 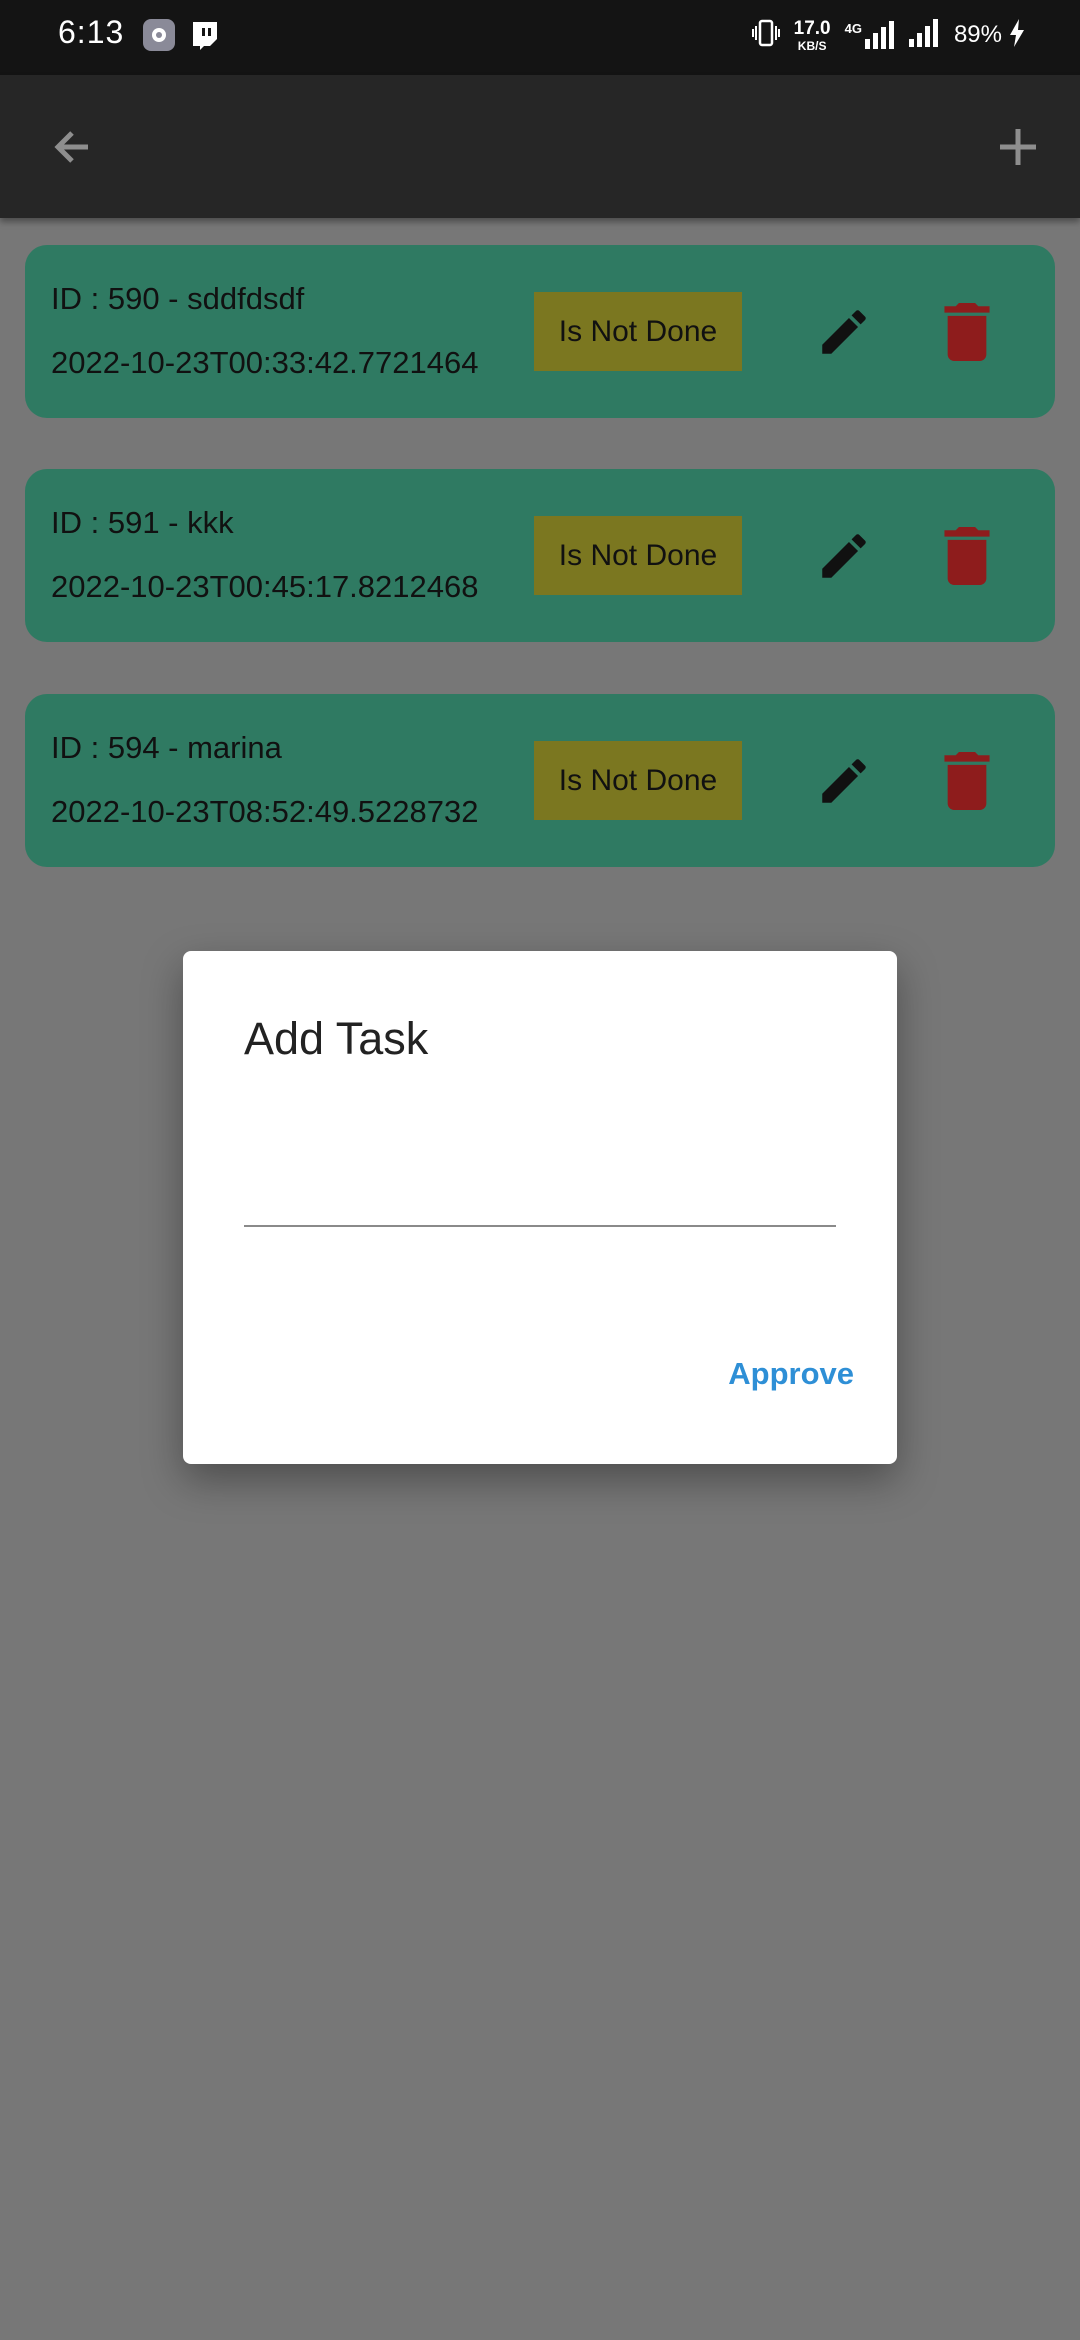 What do you see at coordinates (812, 28) in the screenshot?
I see `network-speed-value: 17.0` at bounding box center [812, 28].